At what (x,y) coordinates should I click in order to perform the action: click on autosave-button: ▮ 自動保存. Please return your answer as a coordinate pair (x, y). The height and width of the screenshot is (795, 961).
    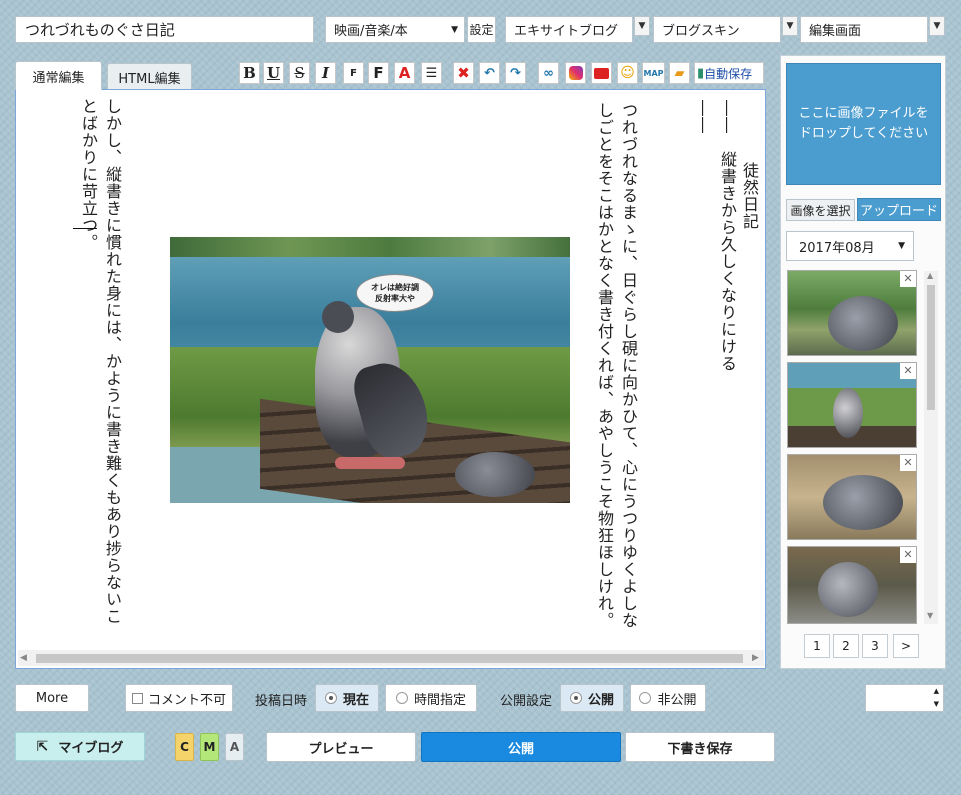
    Looking at the image, I should click on (729, 73).